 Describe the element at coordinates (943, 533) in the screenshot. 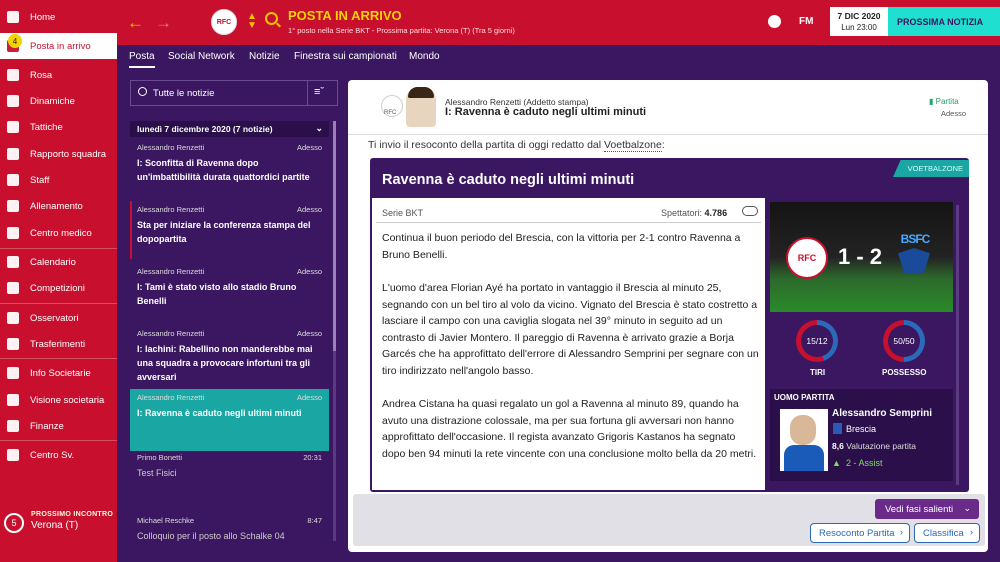

I see `league-table-label: Classifica` at that location.